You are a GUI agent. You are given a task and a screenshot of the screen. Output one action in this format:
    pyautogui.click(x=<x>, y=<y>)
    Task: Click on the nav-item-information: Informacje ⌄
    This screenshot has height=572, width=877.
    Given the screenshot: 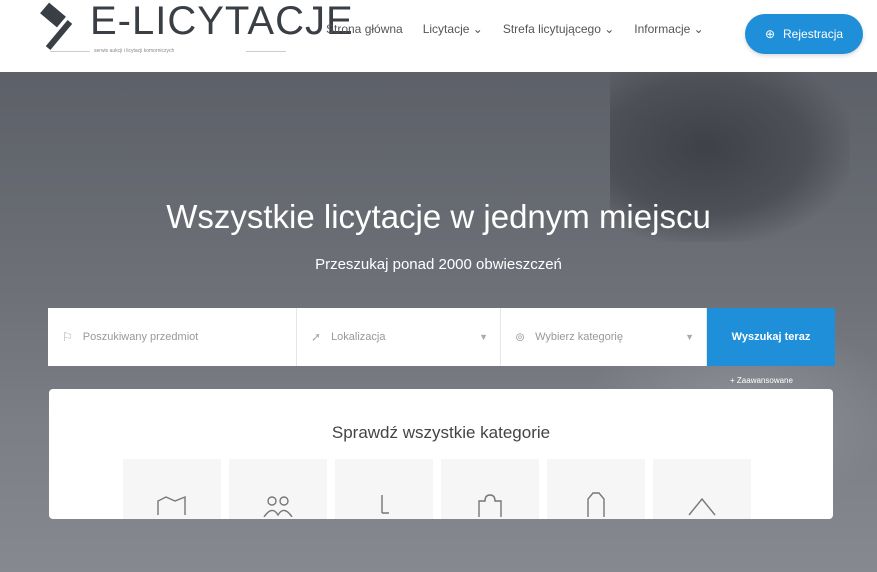 What is the action you would take?
    pyautogui.click(x=668, y=29)
    